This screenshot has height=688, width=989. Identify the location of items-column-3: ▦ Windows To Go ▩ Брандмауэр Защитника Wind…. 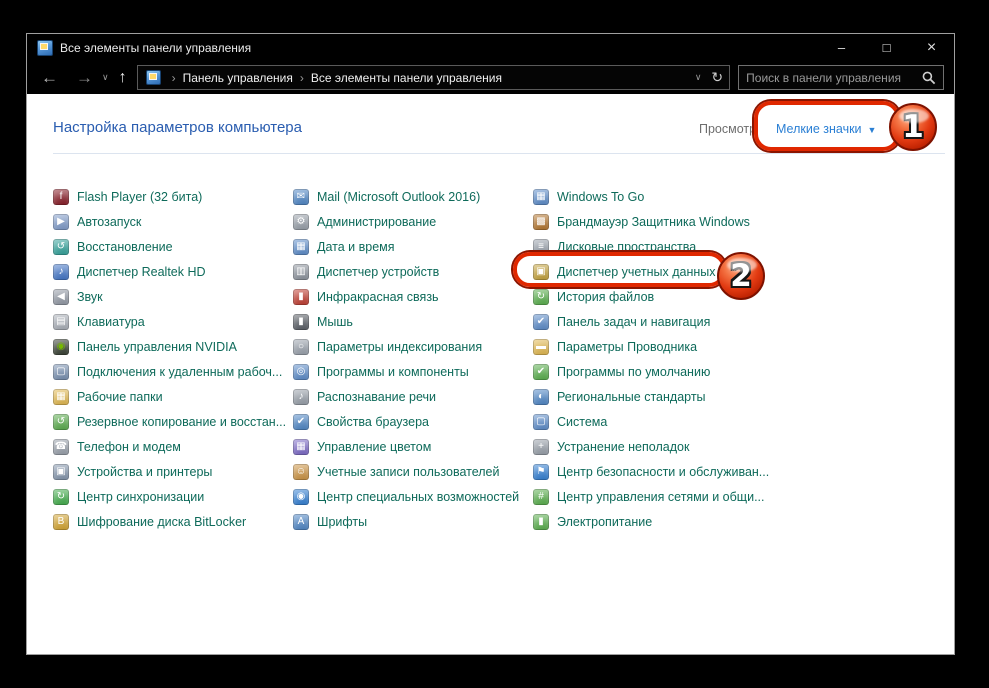
(652, 359).